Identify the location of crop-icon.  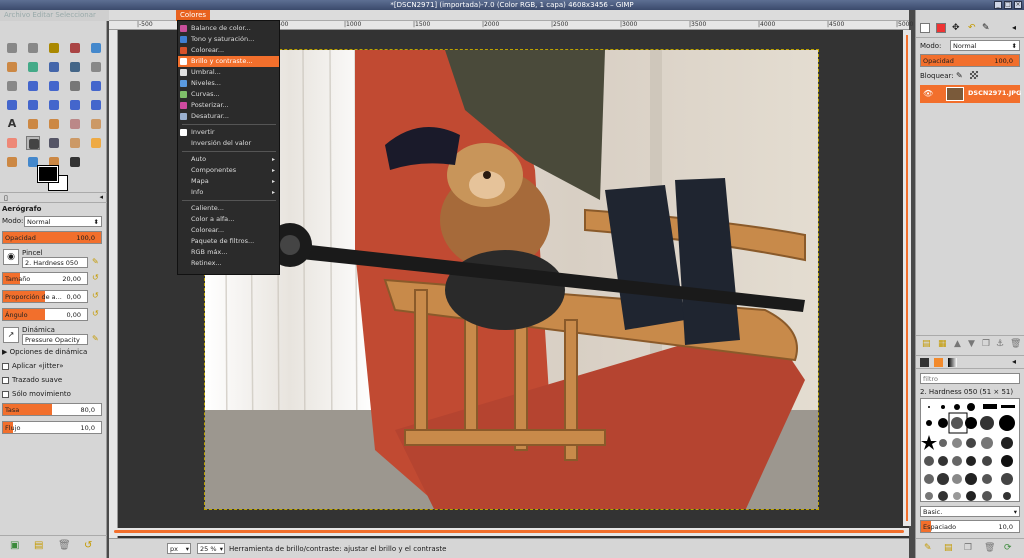
(75, 86).